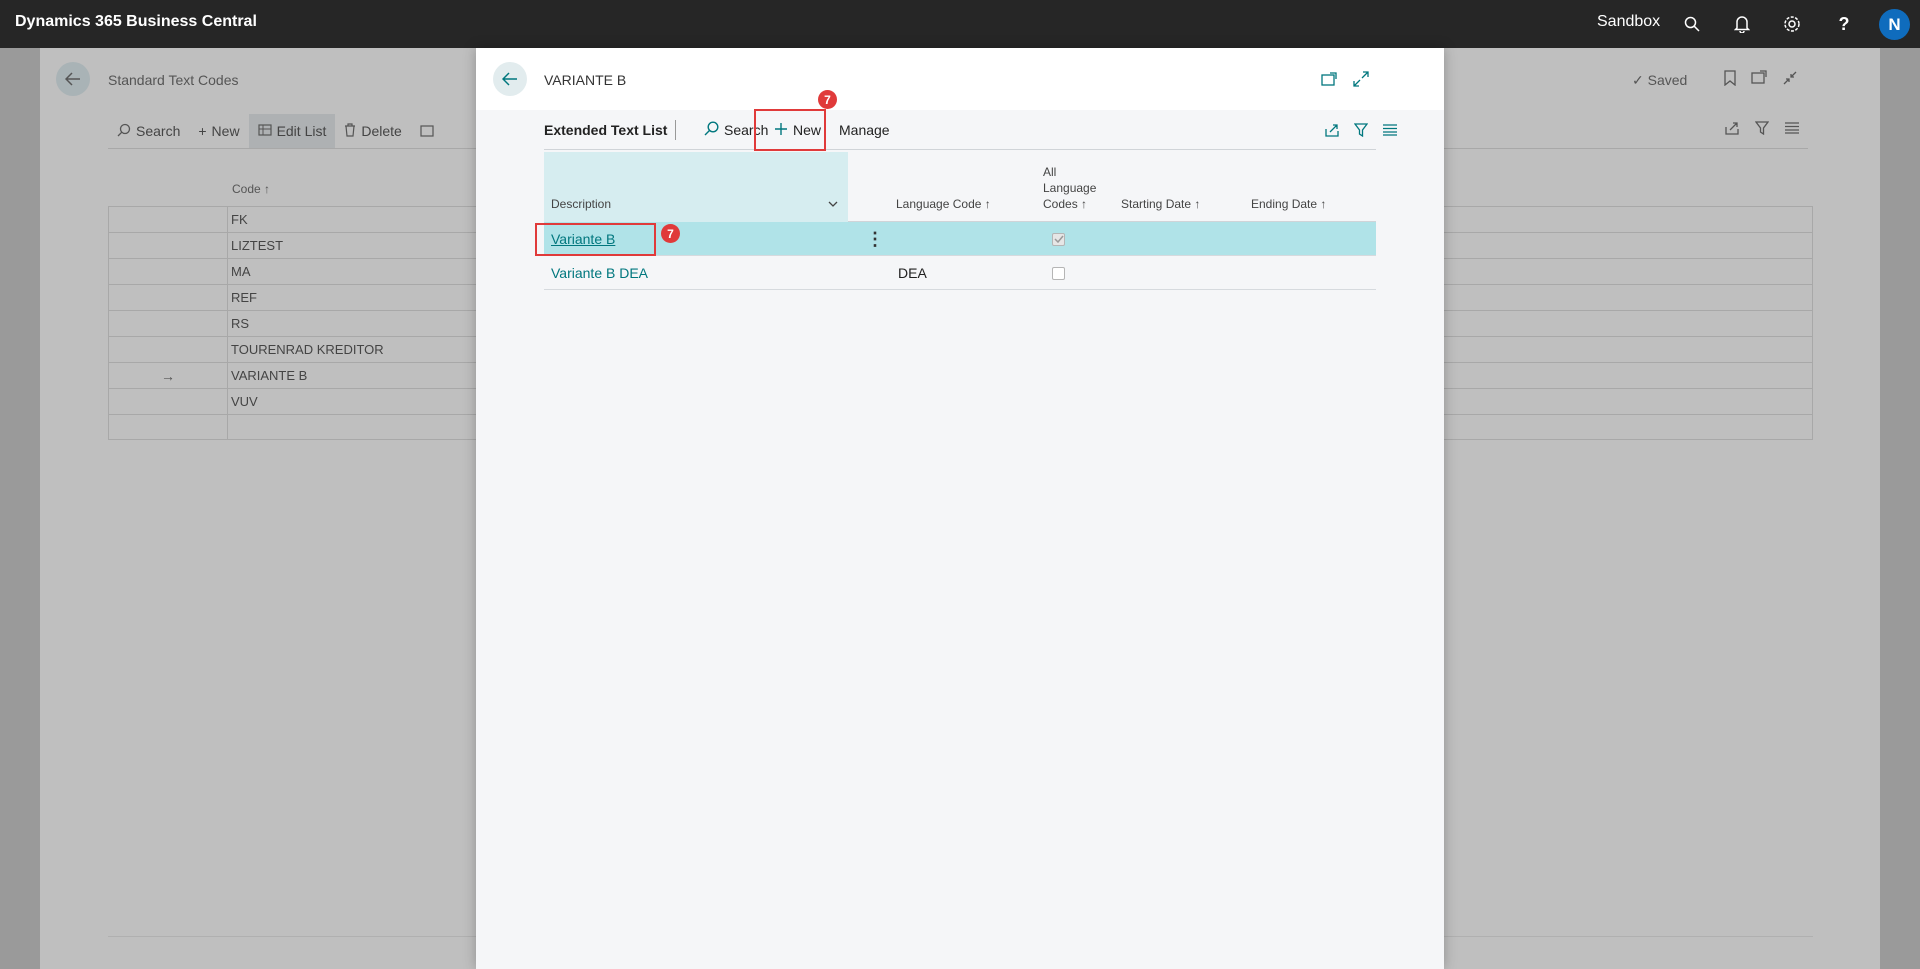  I want to click on current-row-arrow-icon: →, so click(168, 375).